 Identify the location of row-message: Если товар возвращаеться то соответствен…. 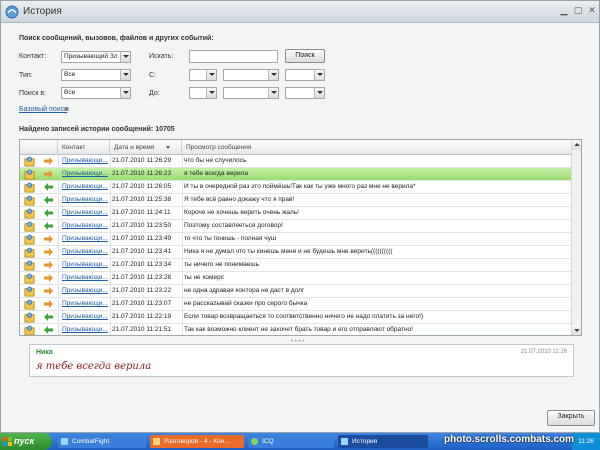
(304, 316).